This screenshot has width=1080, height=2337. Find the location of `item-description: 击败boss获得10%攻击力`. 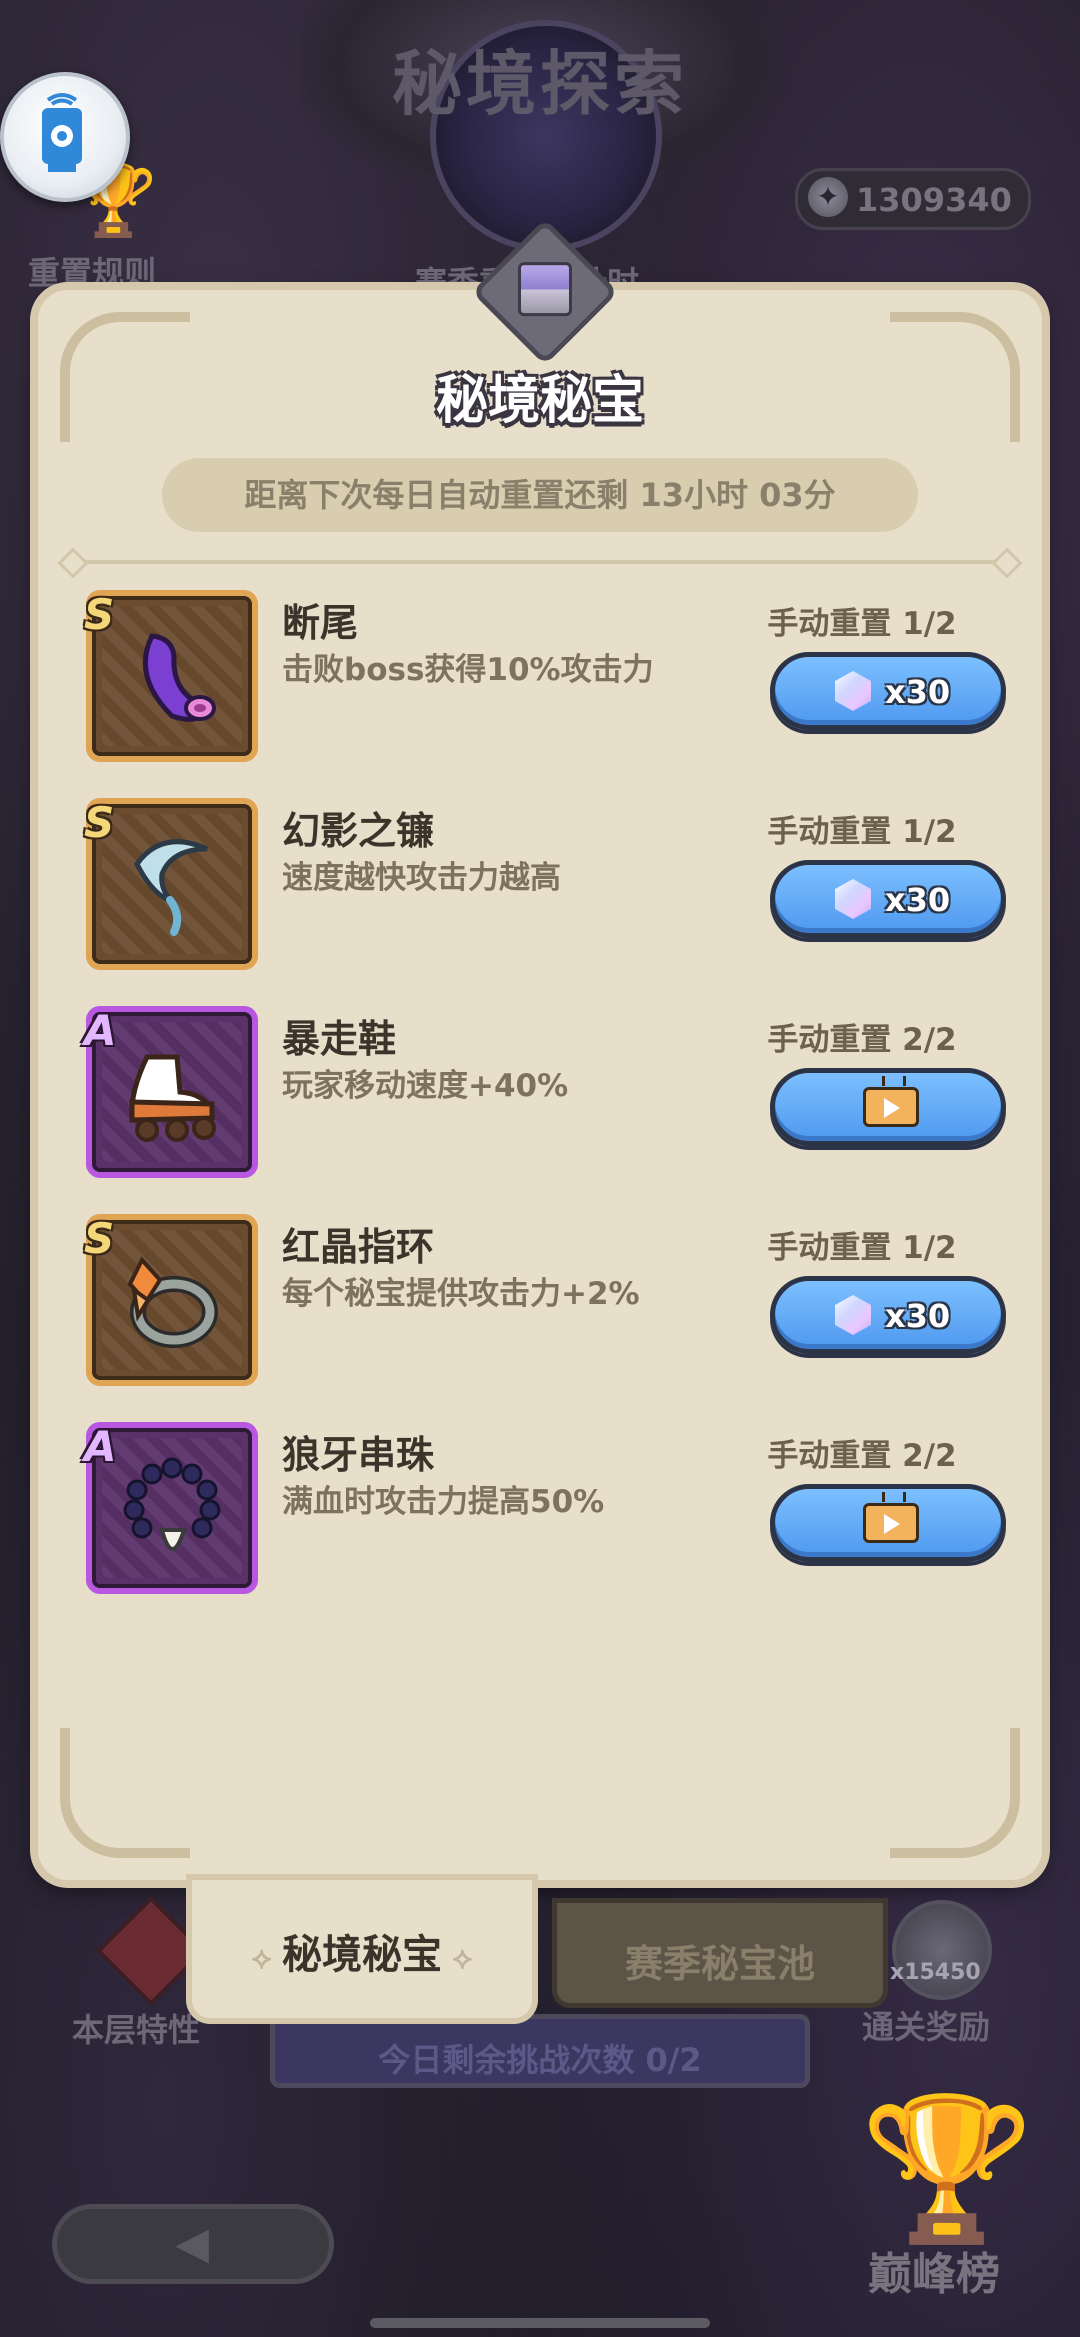

item-description: 击败boss获得10%攻击力 is located at coordinates (468, 670).